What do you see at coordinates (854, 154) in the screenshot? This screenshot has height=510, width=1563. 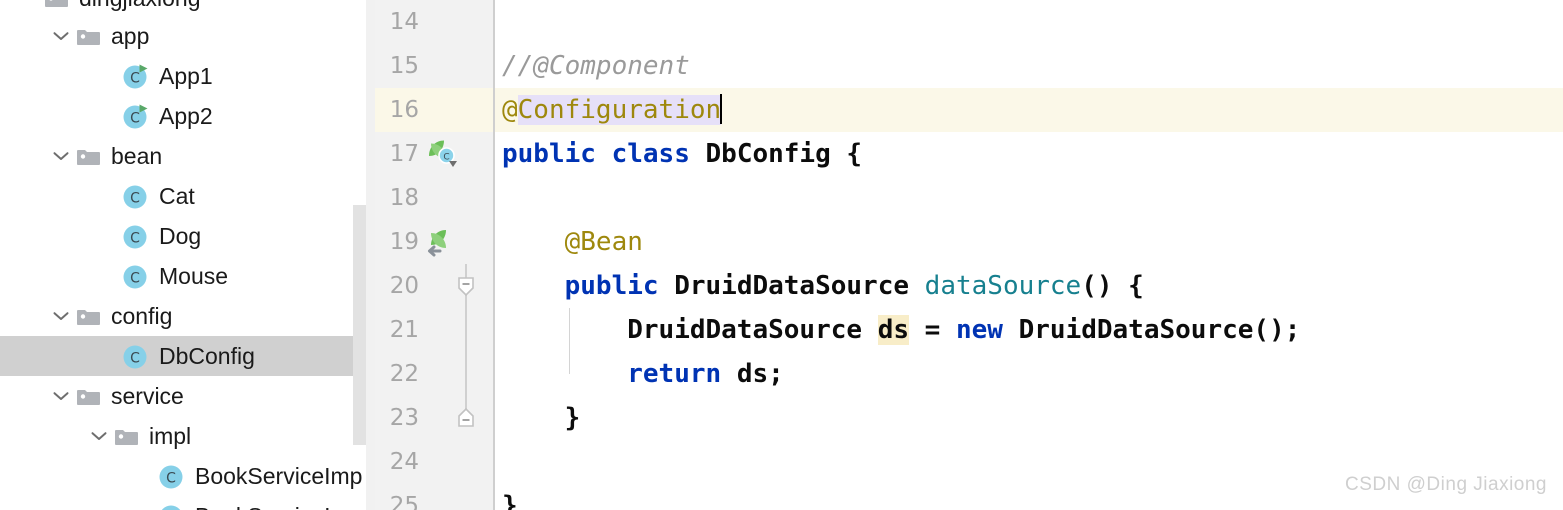 I see `brace-token: {` at bounding box center [854, 154].